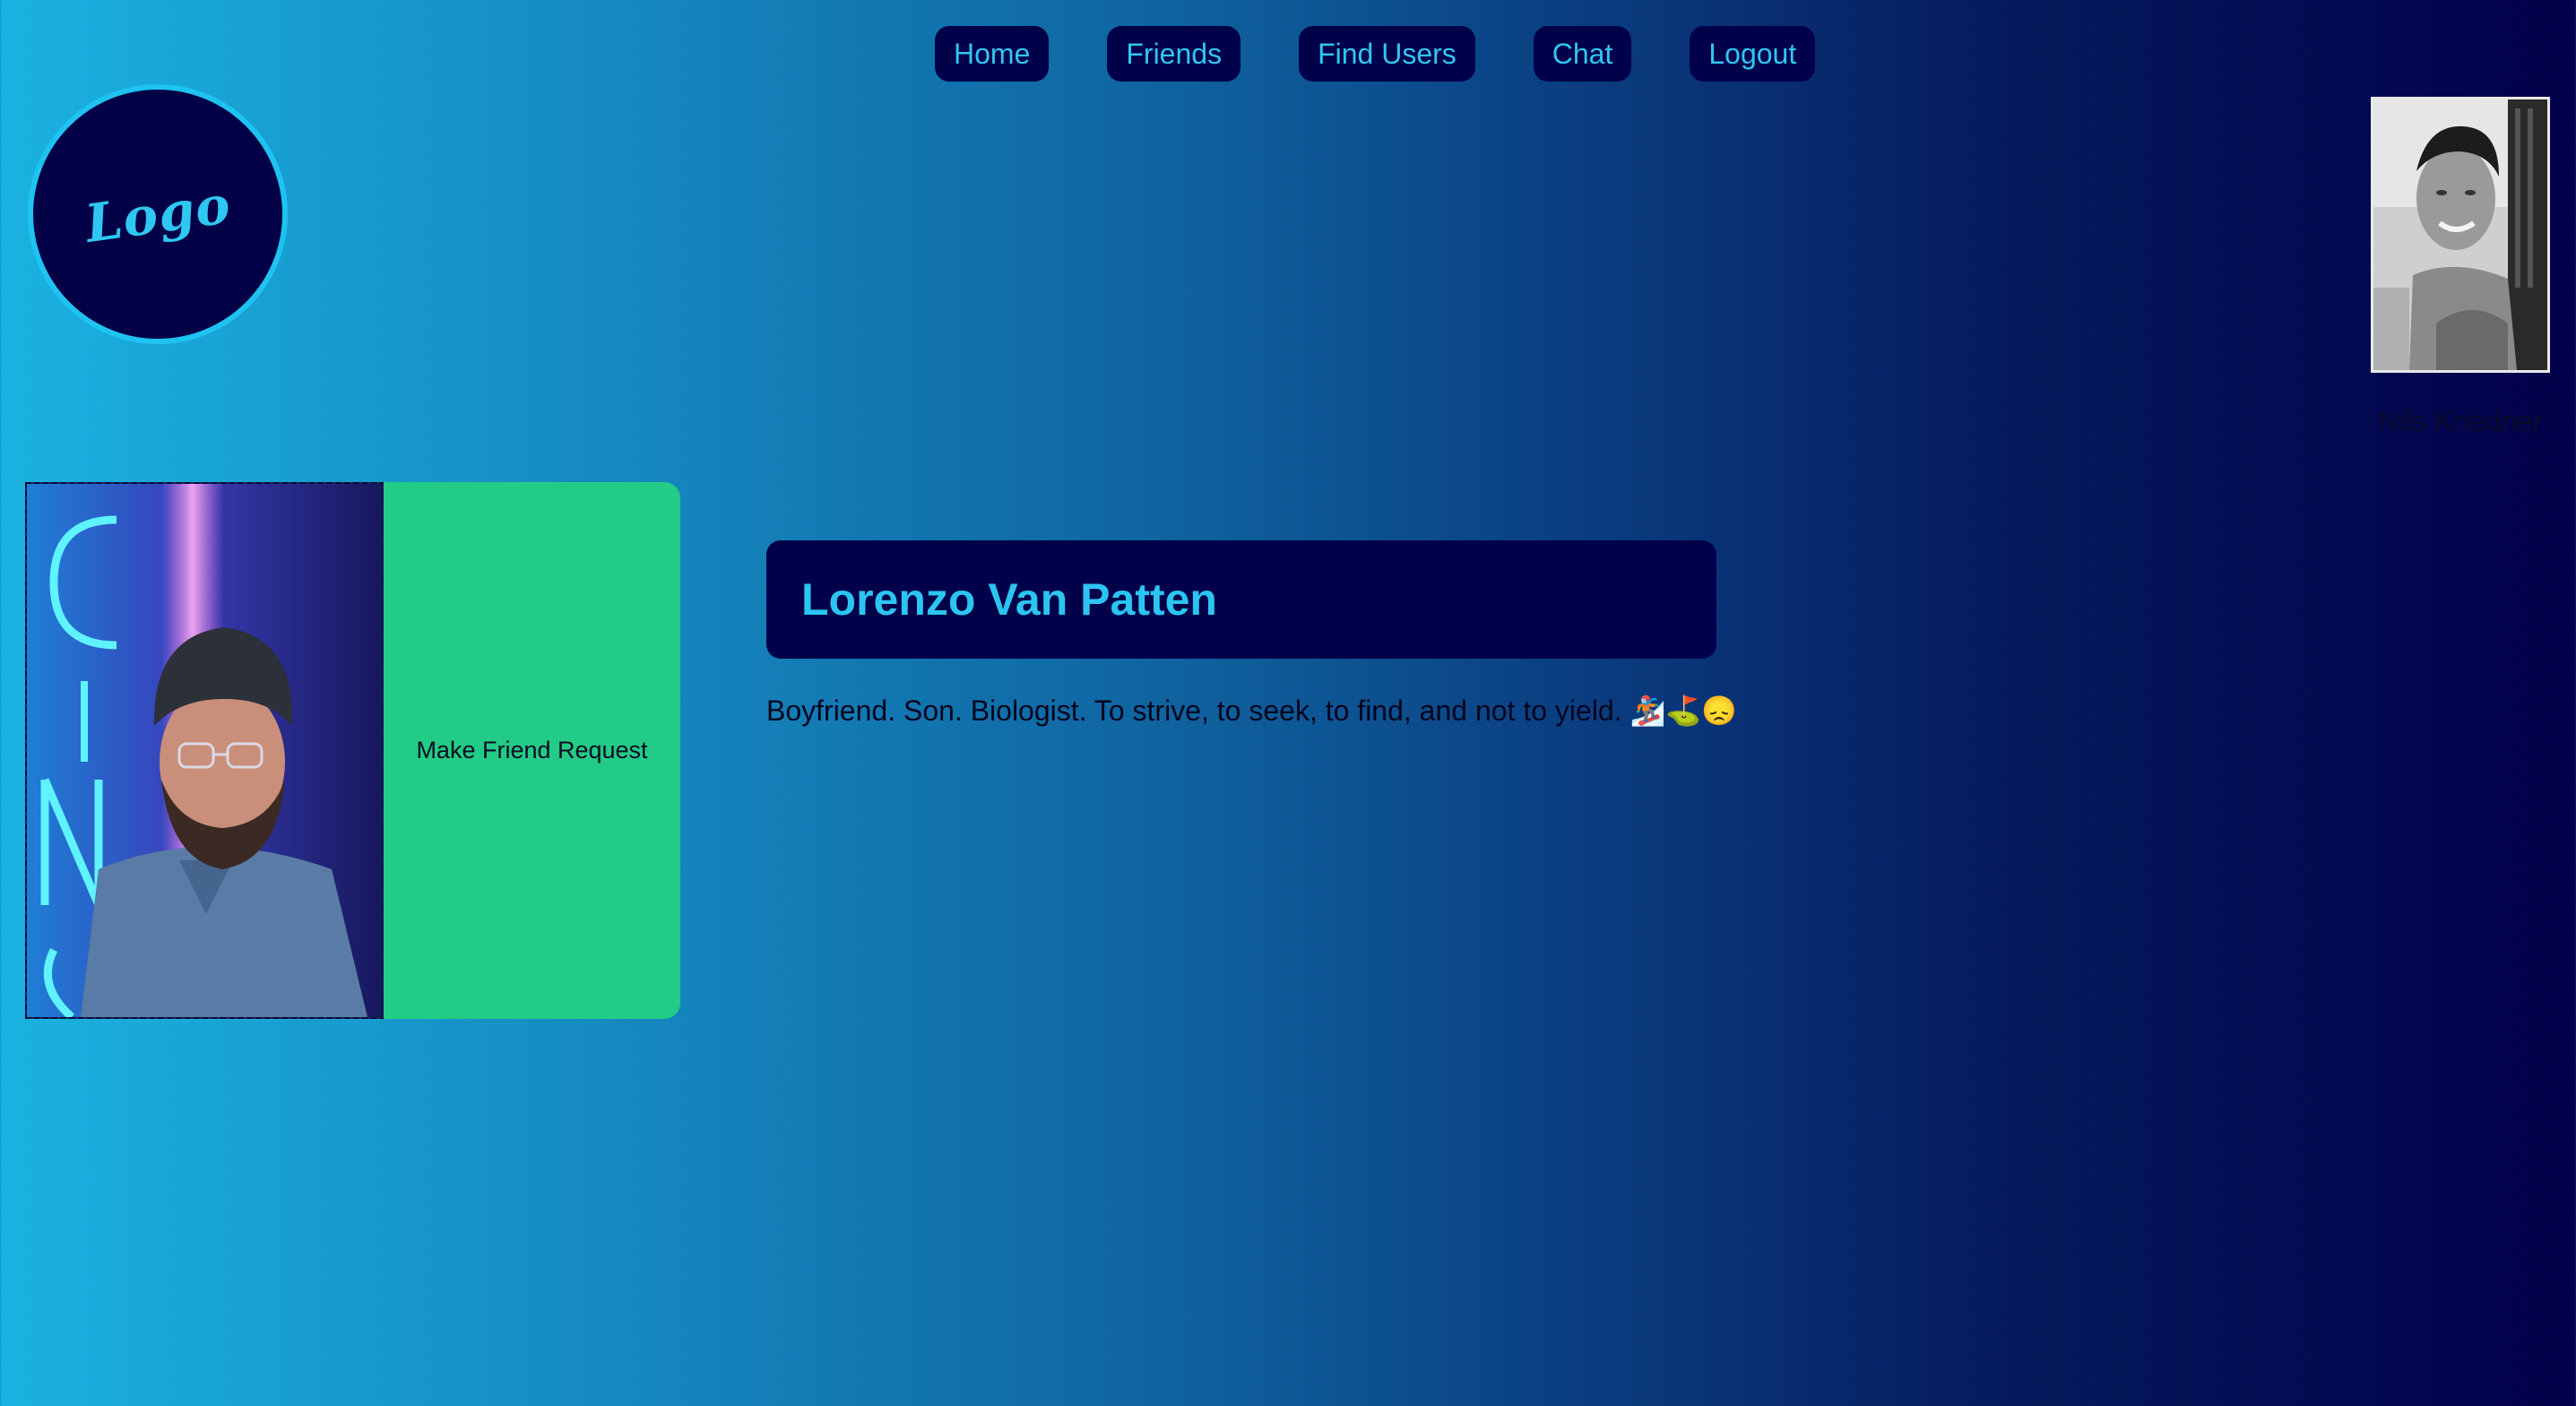  I want to click on profile-photo, so click(205, 750).